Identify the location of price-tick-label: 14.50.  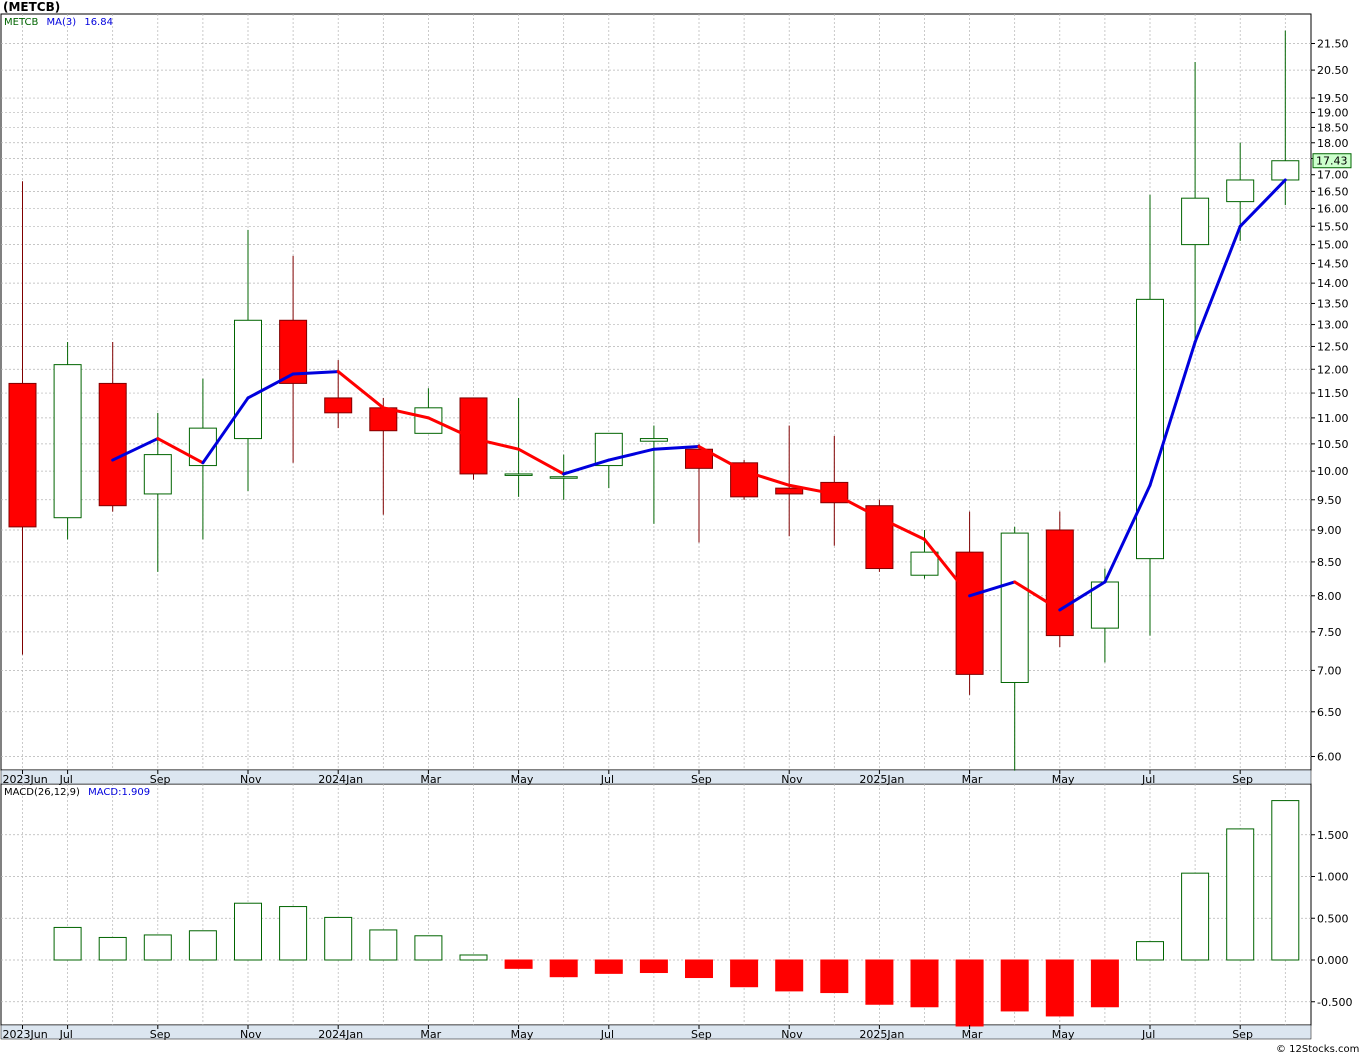
(1333, 264).